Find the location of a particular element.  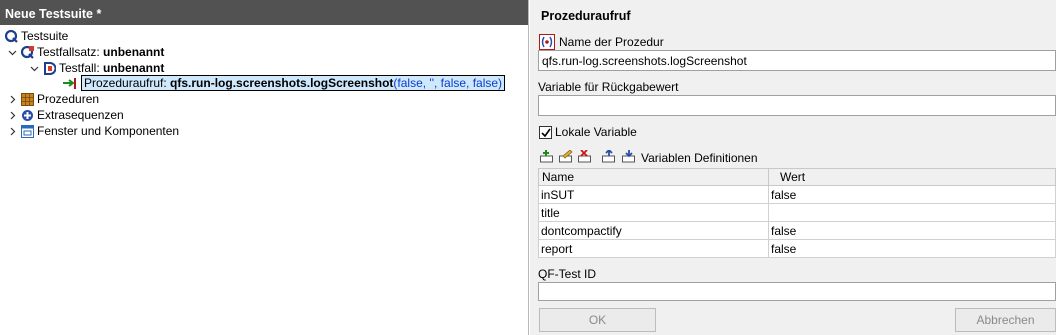

tree-node-testfall: Testfall: unbenannt is located at coordinates (96, 68).